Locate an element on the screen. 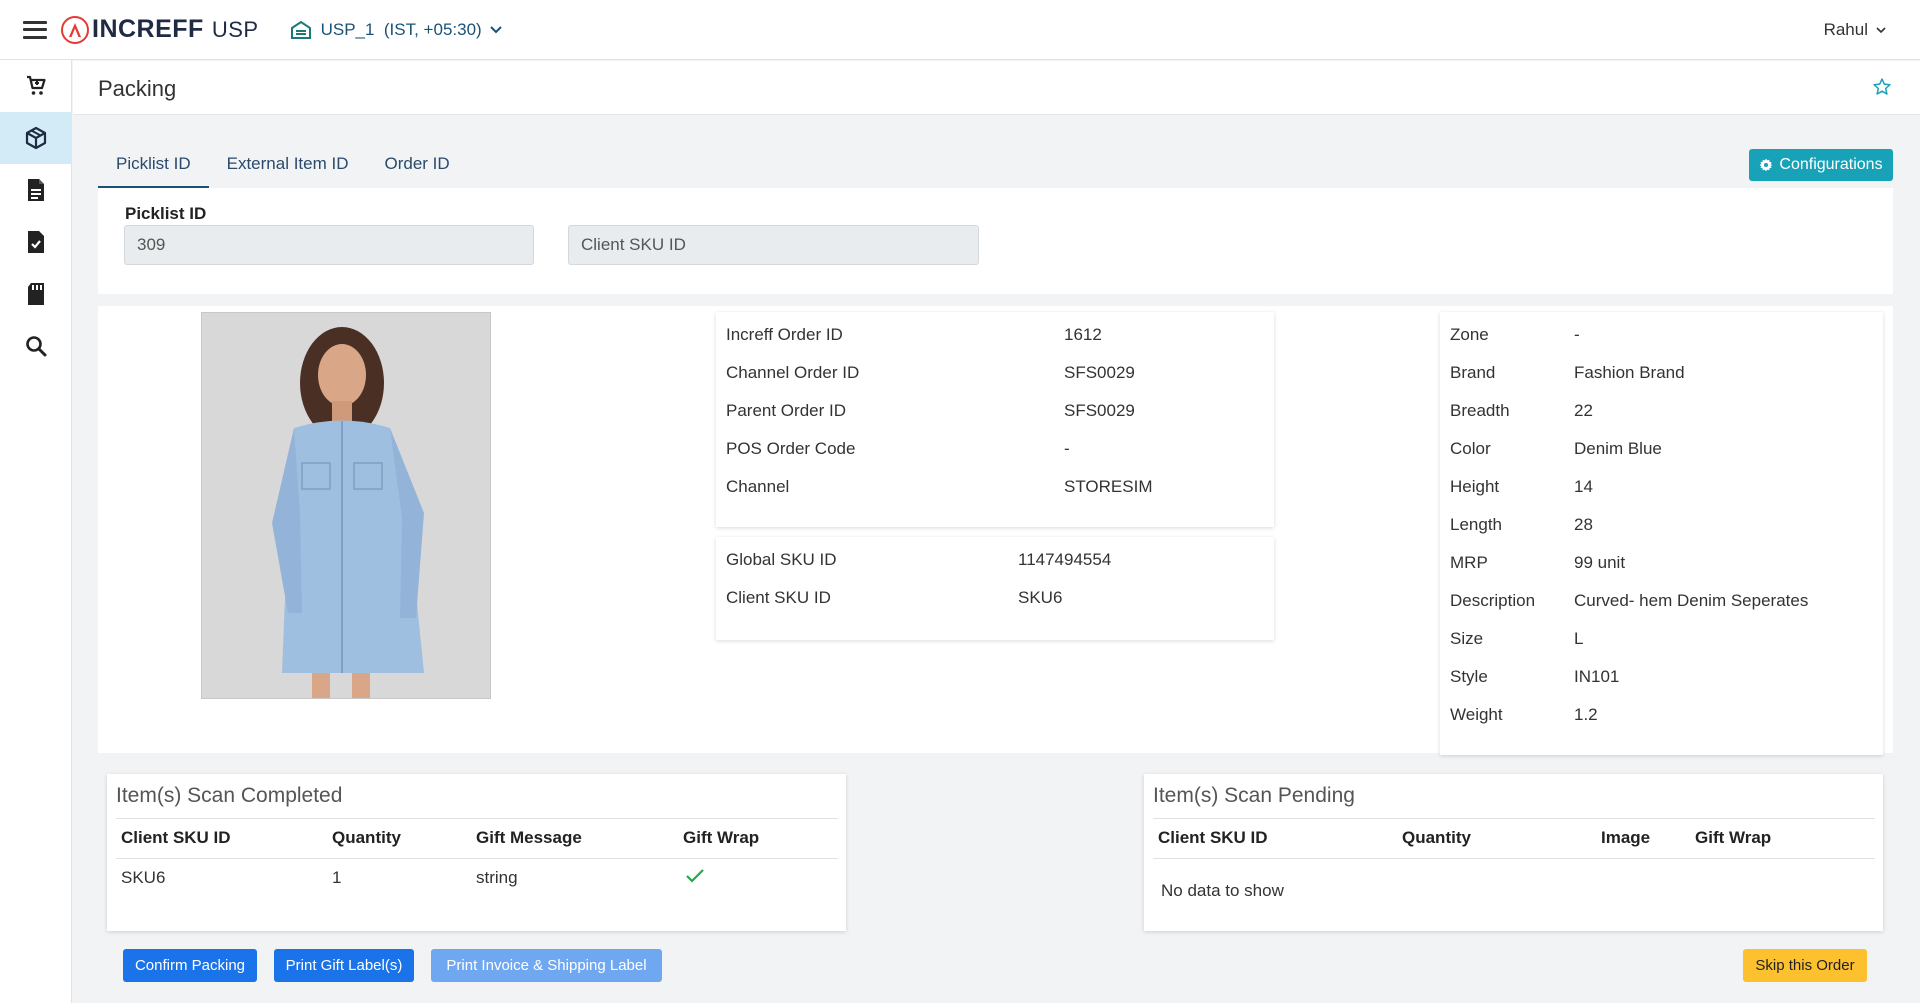 The image size is (1920, 1003). cell-quantity: 1 is located at coordinates (337, 877).